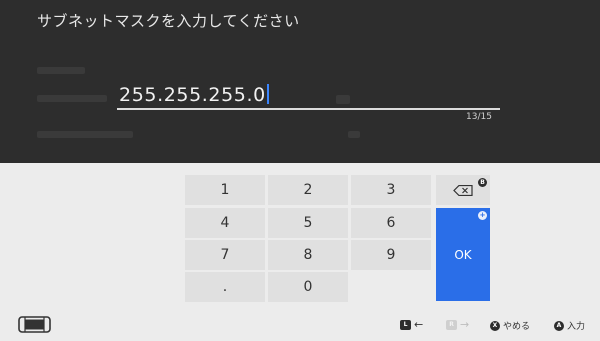 The width and height of the screenshot is (600, 341). Describe the element at coordinates (34, 326) in the screenshot. I see `handheld-console-icon` at that location.